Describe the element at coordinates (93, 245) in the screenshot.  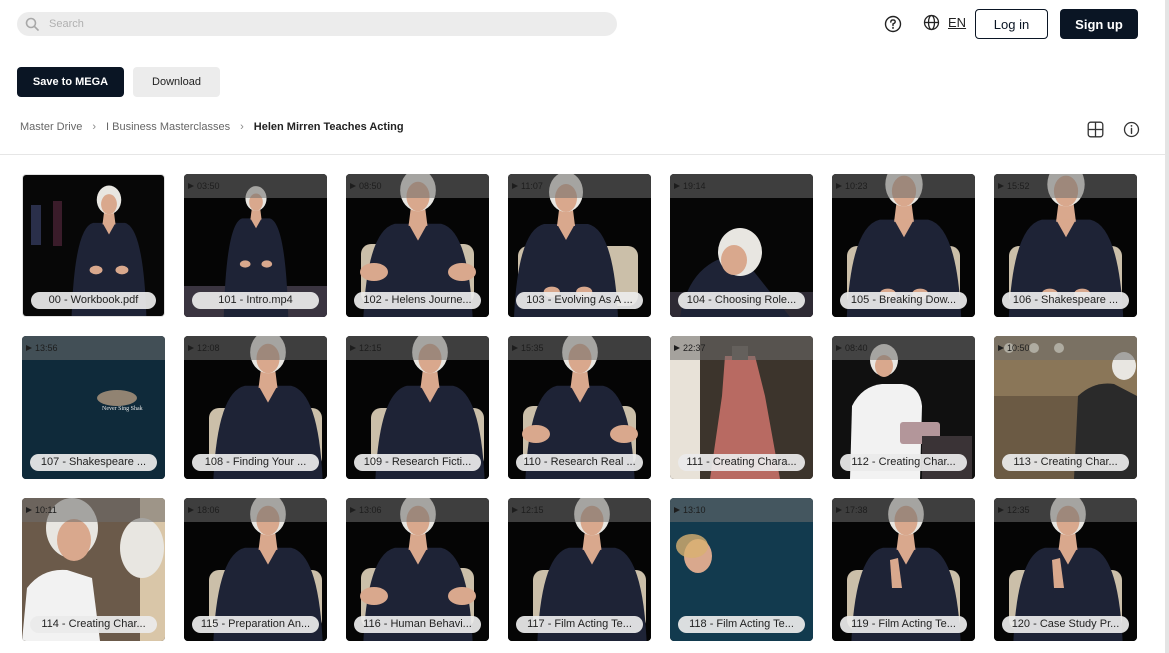
I see `file-tile-document: 00 - Workbook.pdf` at that location.